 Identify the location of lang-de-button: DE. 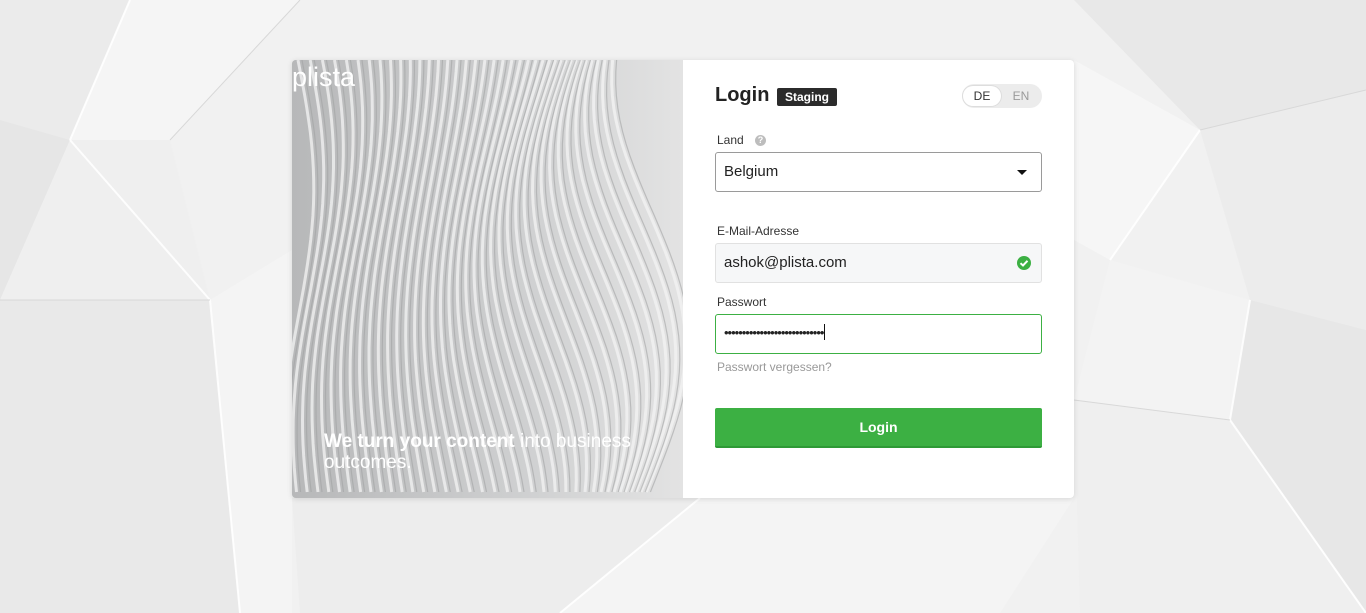
(982, 96).